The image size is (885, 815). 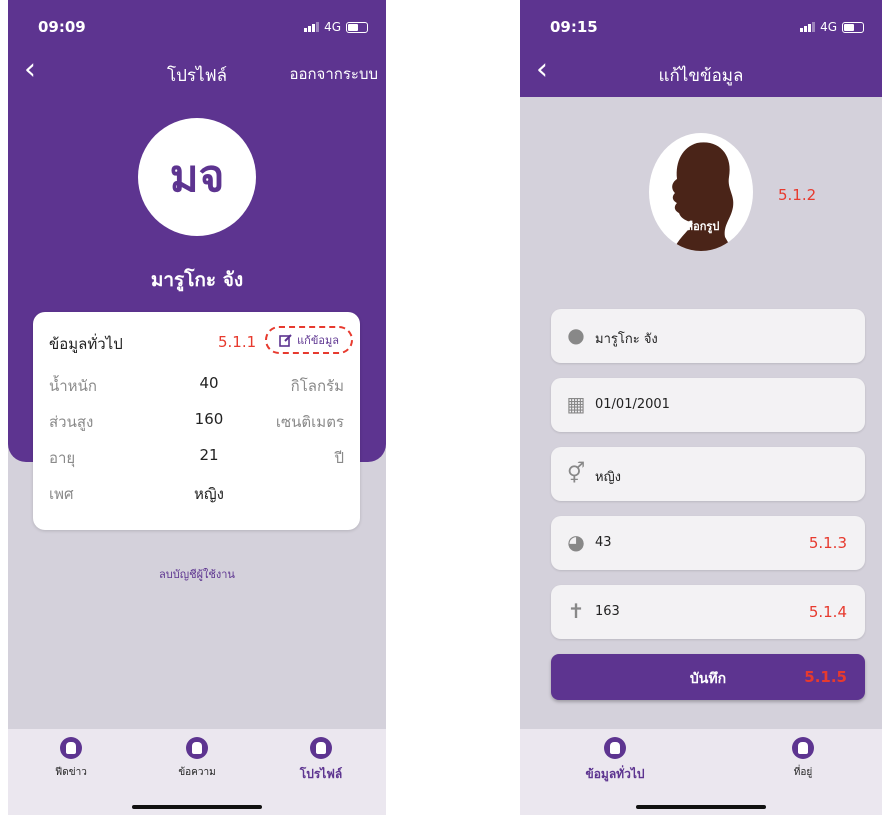 I want to click on tab-profile: โปรไฟล์, so click(x=321, y=760).